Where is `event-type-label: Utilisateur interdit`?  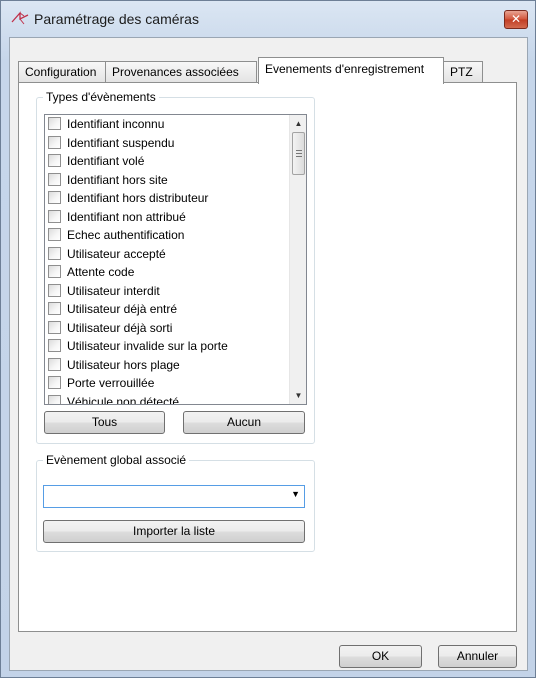
event-type-label: Utilisateur interdit is located at coordinates (113, 290).